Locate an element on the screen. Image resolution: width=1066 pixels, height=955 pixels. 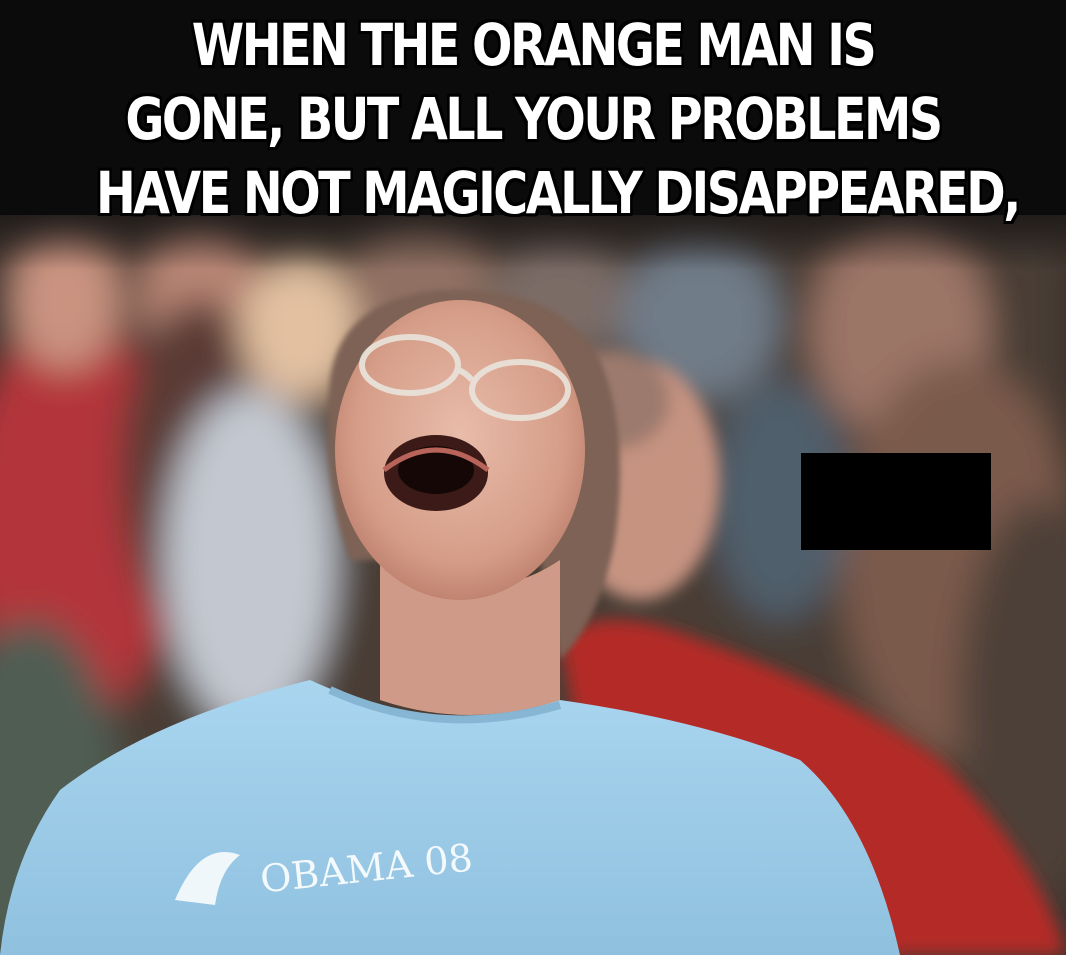
caption-line-1: WHEN THE ORANGE MAN IS is located at coordinates (534, 45).